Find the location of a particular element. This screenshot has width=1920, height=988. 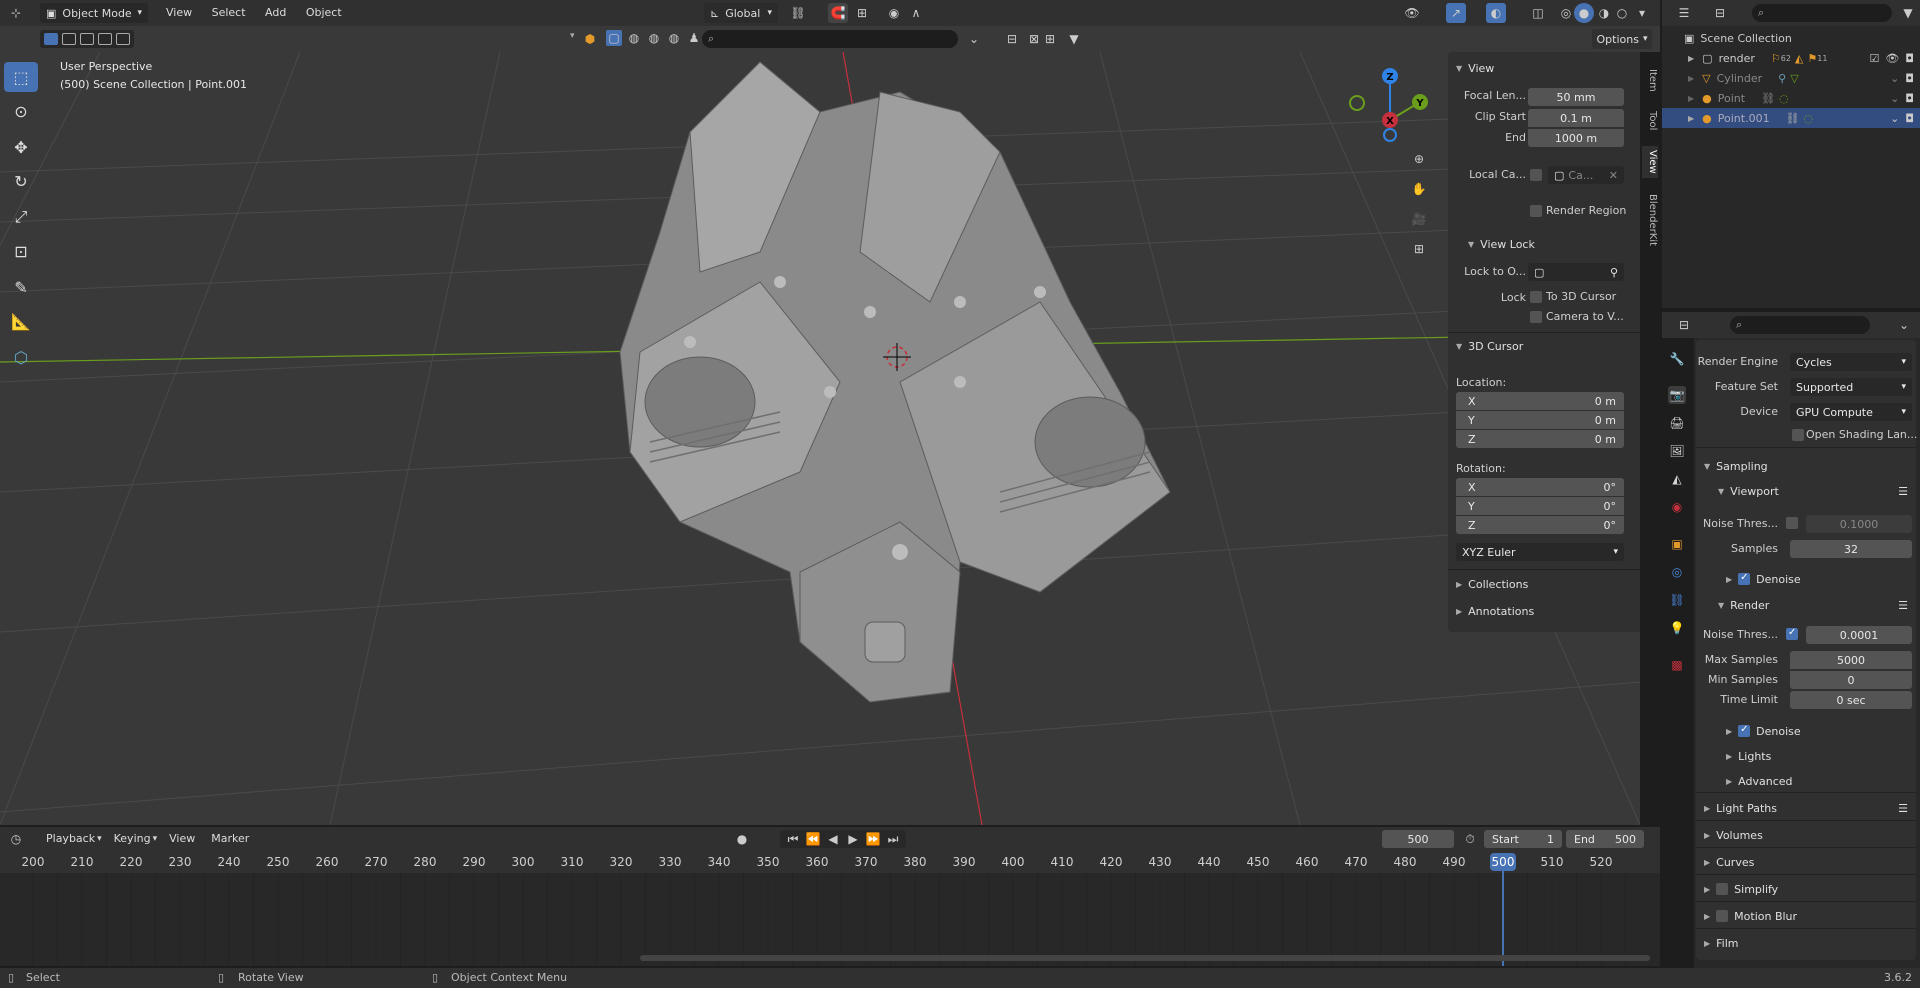

render-sampling-header: ▼ Render ☰ is located at coordinates (1813, 605).